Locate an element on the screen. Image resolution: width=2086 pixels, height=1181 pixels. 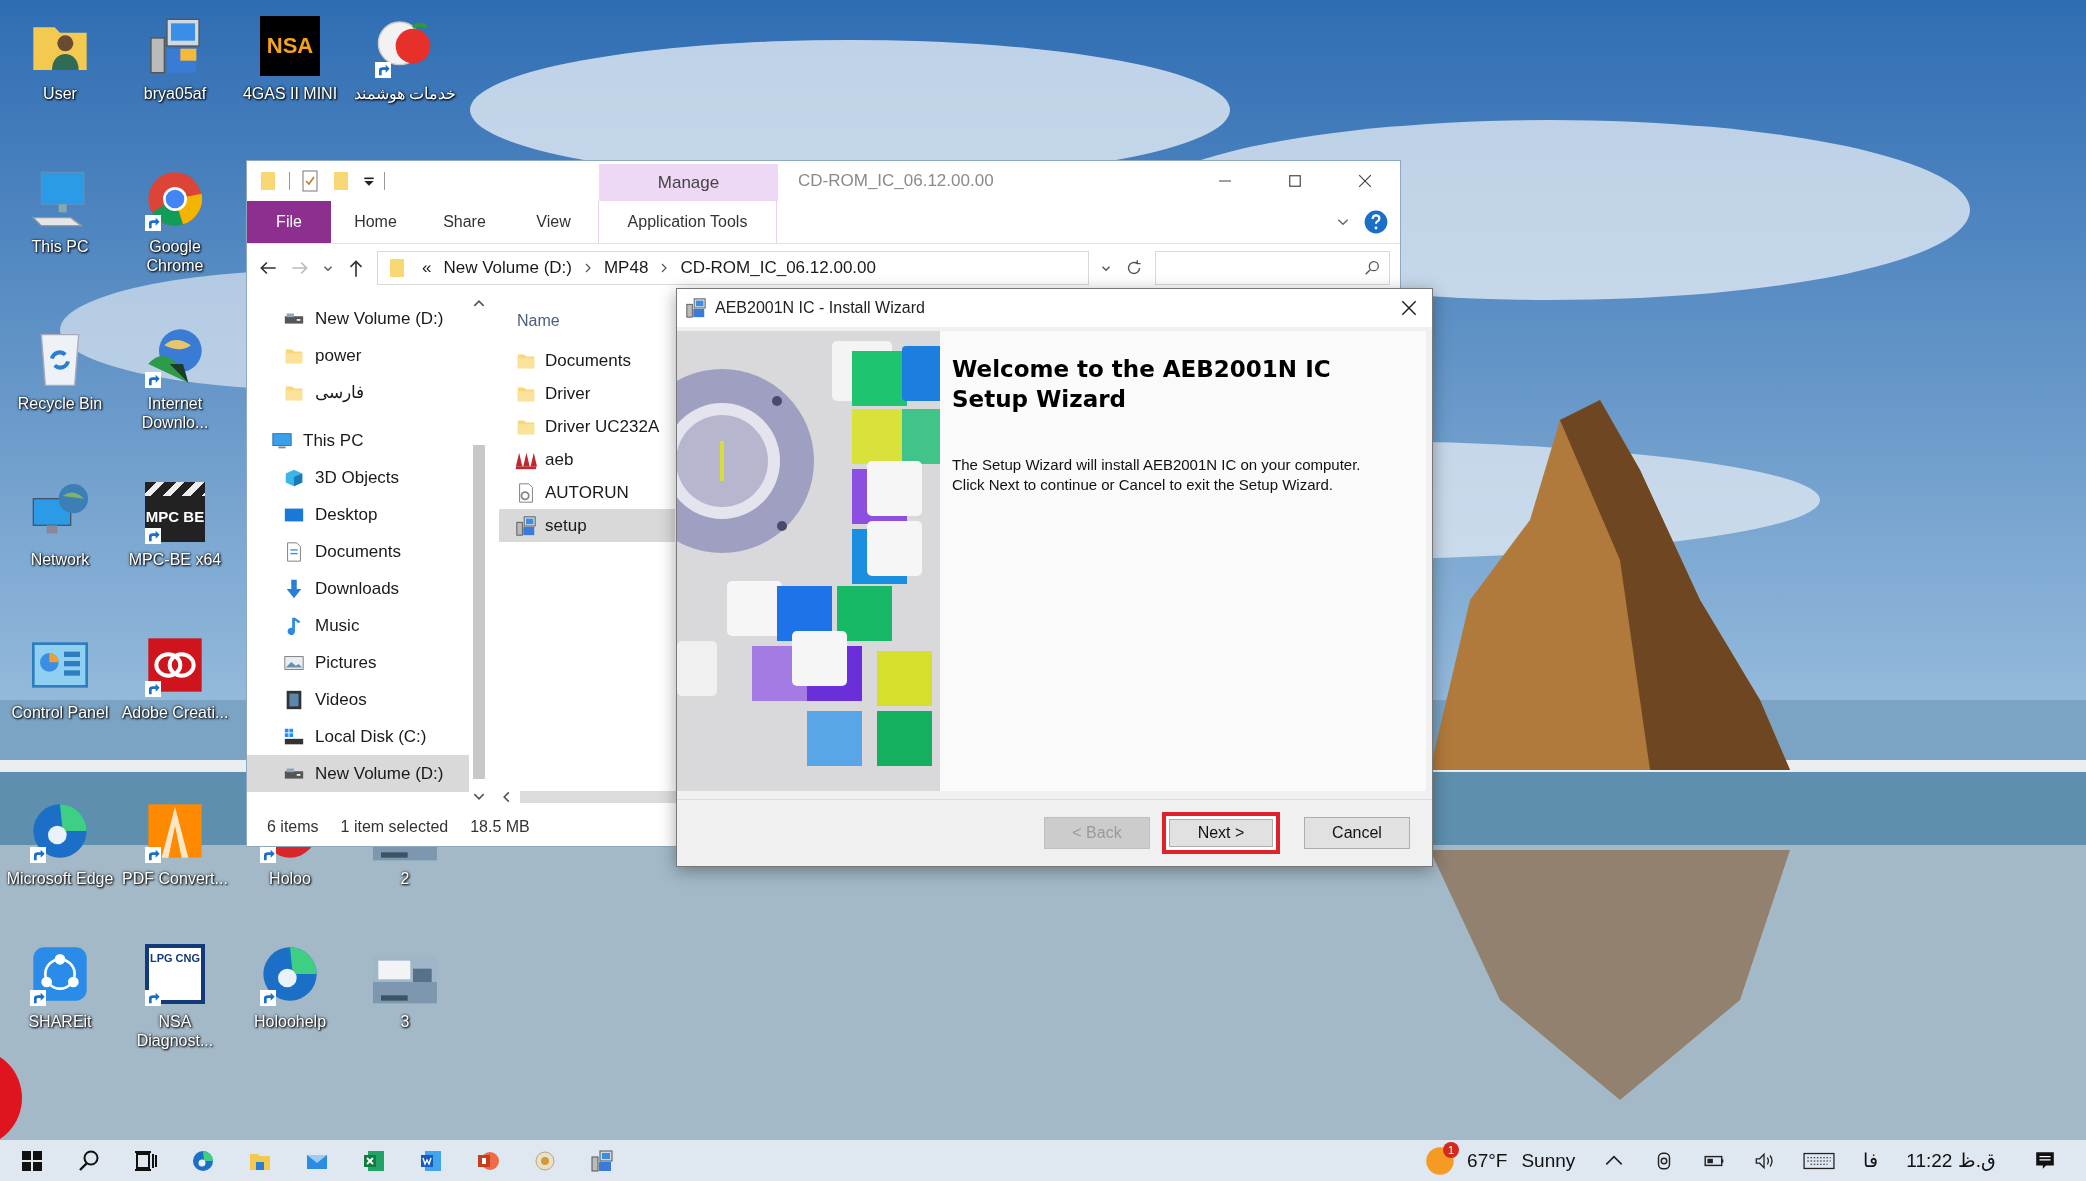
nav-item: Local Disk (C:) is located at coordinates (358, 736).